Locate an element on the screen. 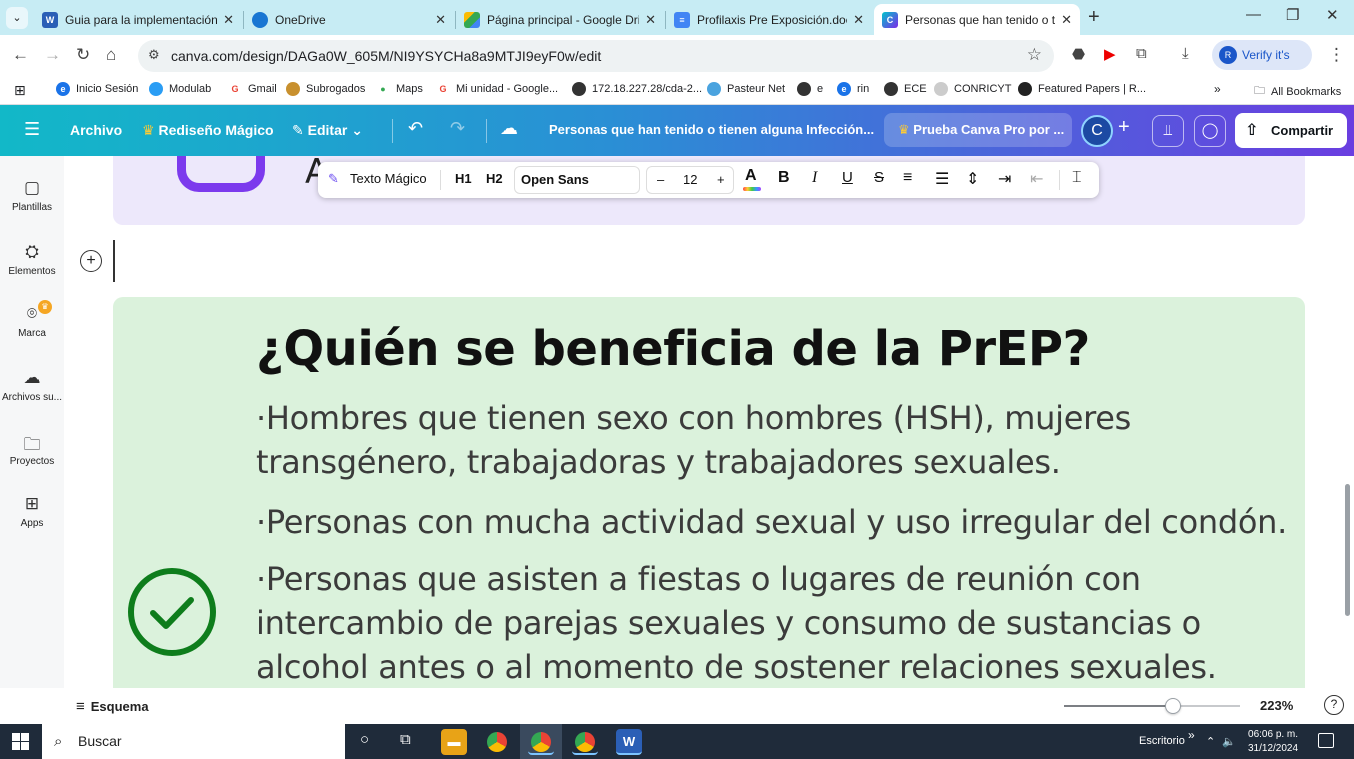 Image resolution: width=1354 pixels, height=759 pixels. format-painter-icon: ⌶ is located at coordinates (1077, 178).